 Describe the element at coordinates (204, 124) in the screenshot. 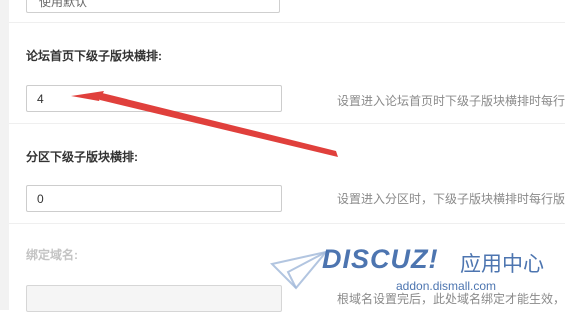

I see `red-arrow-icon` at that location.